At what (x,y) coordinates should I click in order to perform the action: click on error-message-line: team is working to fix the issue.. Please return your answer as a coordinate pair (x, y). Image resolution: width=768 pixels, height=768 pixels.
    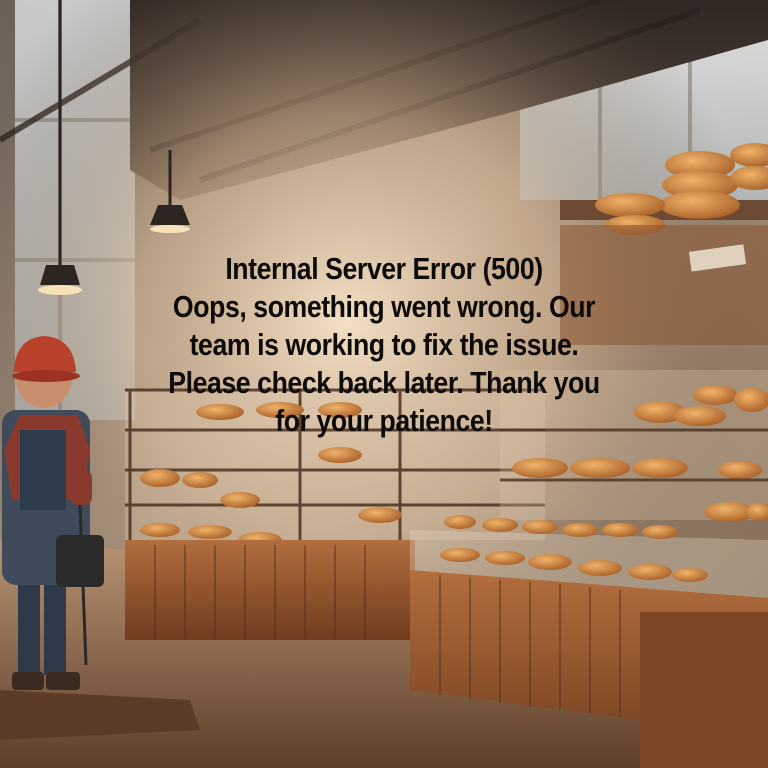
    Looking at the image, I should click on (384, 344).